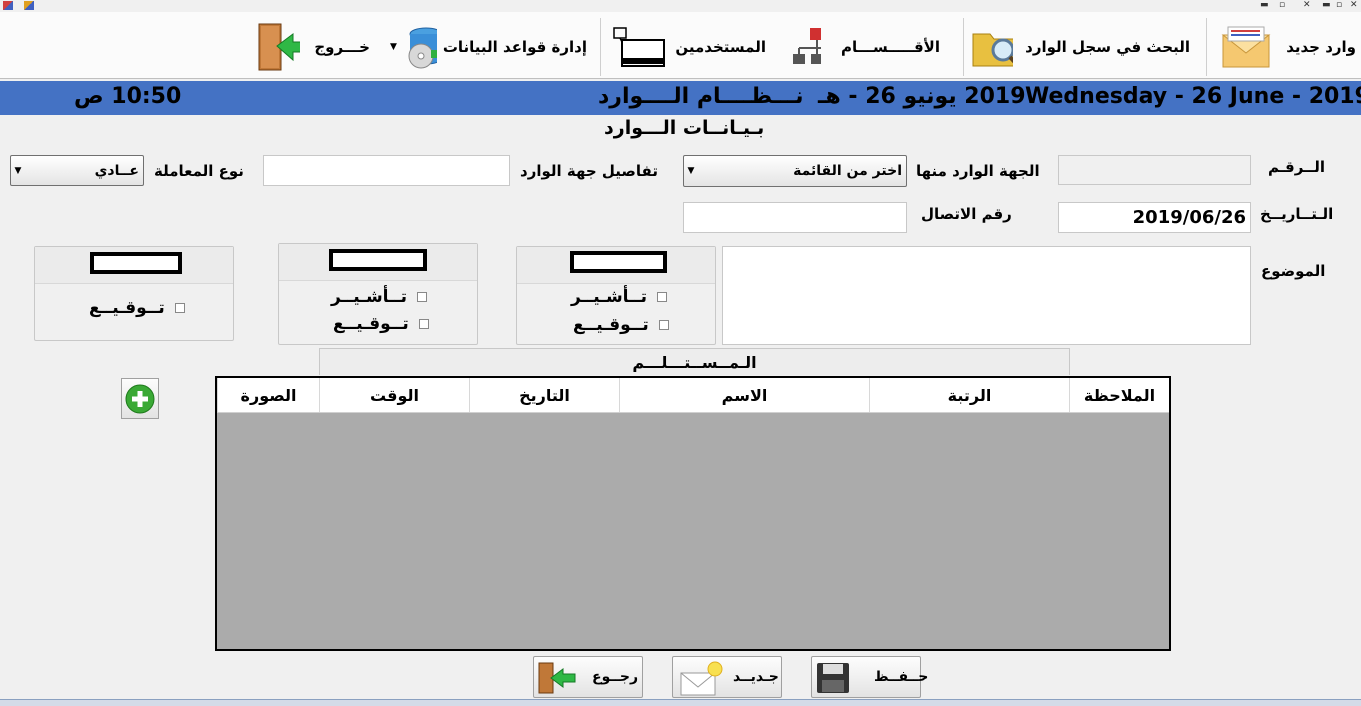  I want to click on source-dropdown: اختر من القائمة ▼, so click(795, 171).